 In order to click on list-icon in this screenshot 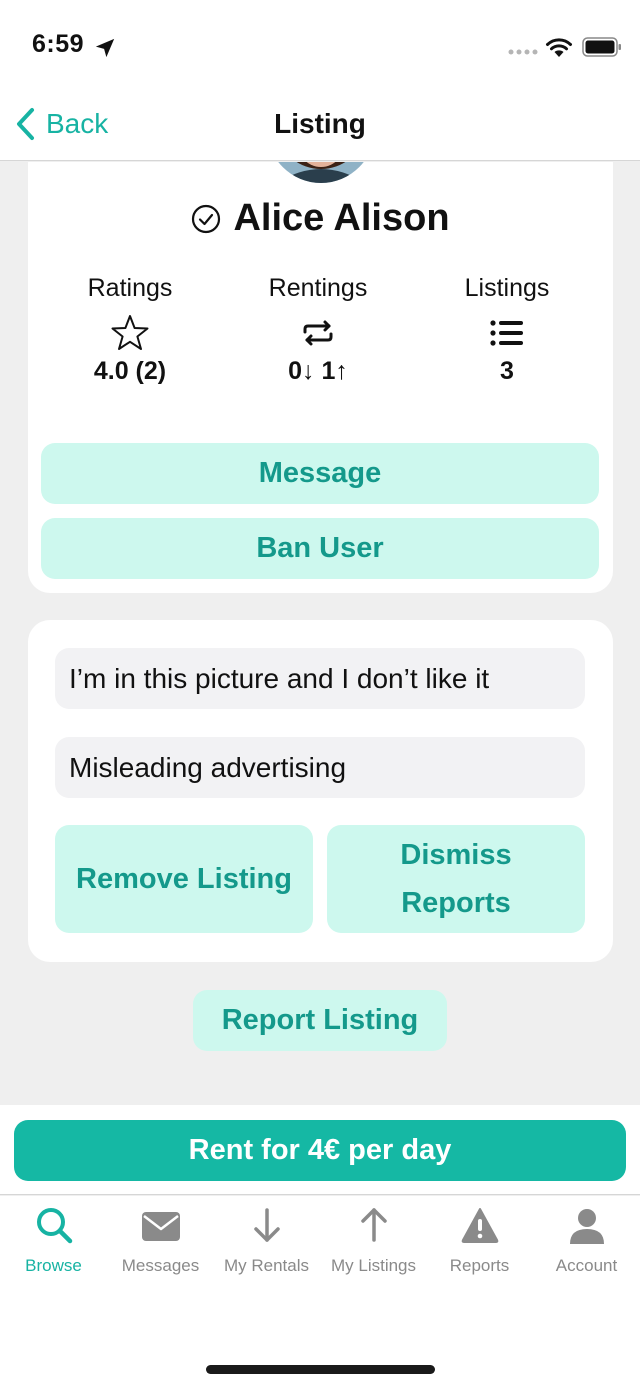, I will do `click(506, 333)`.